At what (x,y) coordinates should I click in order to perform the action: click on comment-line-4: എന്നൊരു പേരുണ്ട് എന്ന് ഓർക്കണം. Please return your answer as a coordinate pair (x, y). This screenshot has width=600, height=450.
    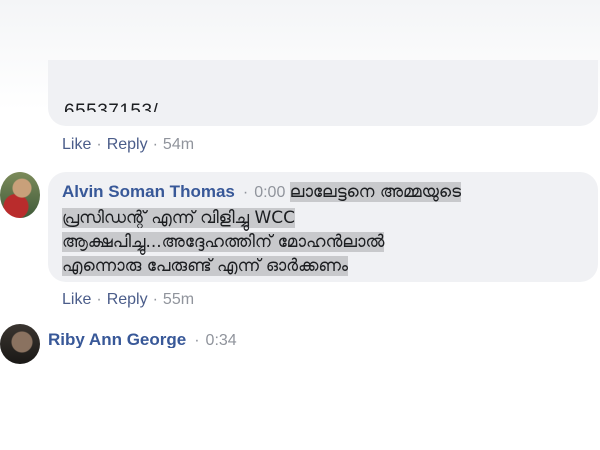
    Looking at the image, I should click on (205, 266).